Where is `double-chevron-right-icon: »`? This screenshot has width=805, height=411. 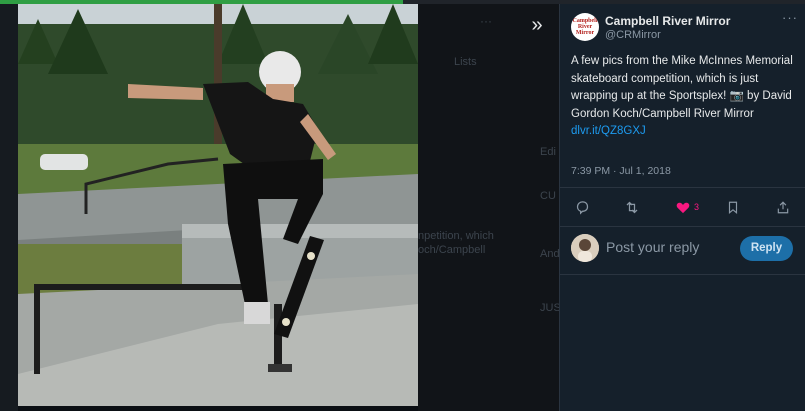 double-chevron-right-icon: » is located at coordinates (537, 25).